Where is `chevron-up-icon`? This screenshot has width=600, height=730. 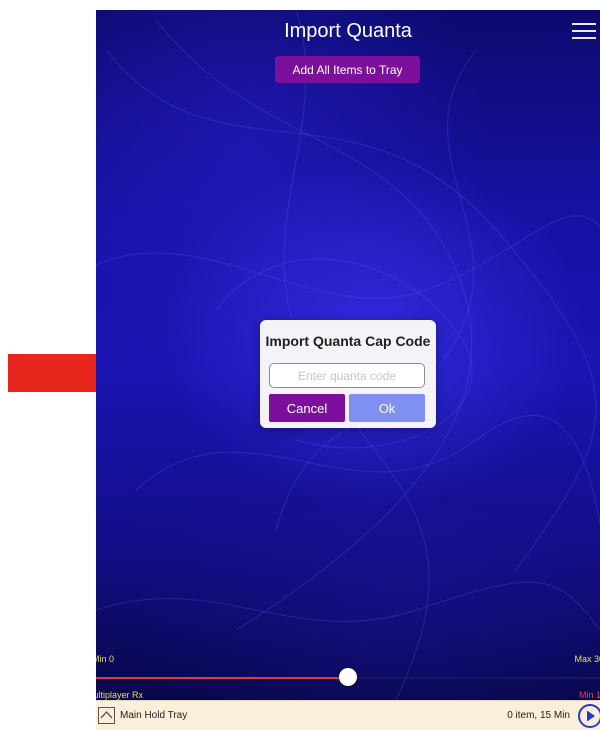
chevron-up-icon is located at coordinates (106, 715).